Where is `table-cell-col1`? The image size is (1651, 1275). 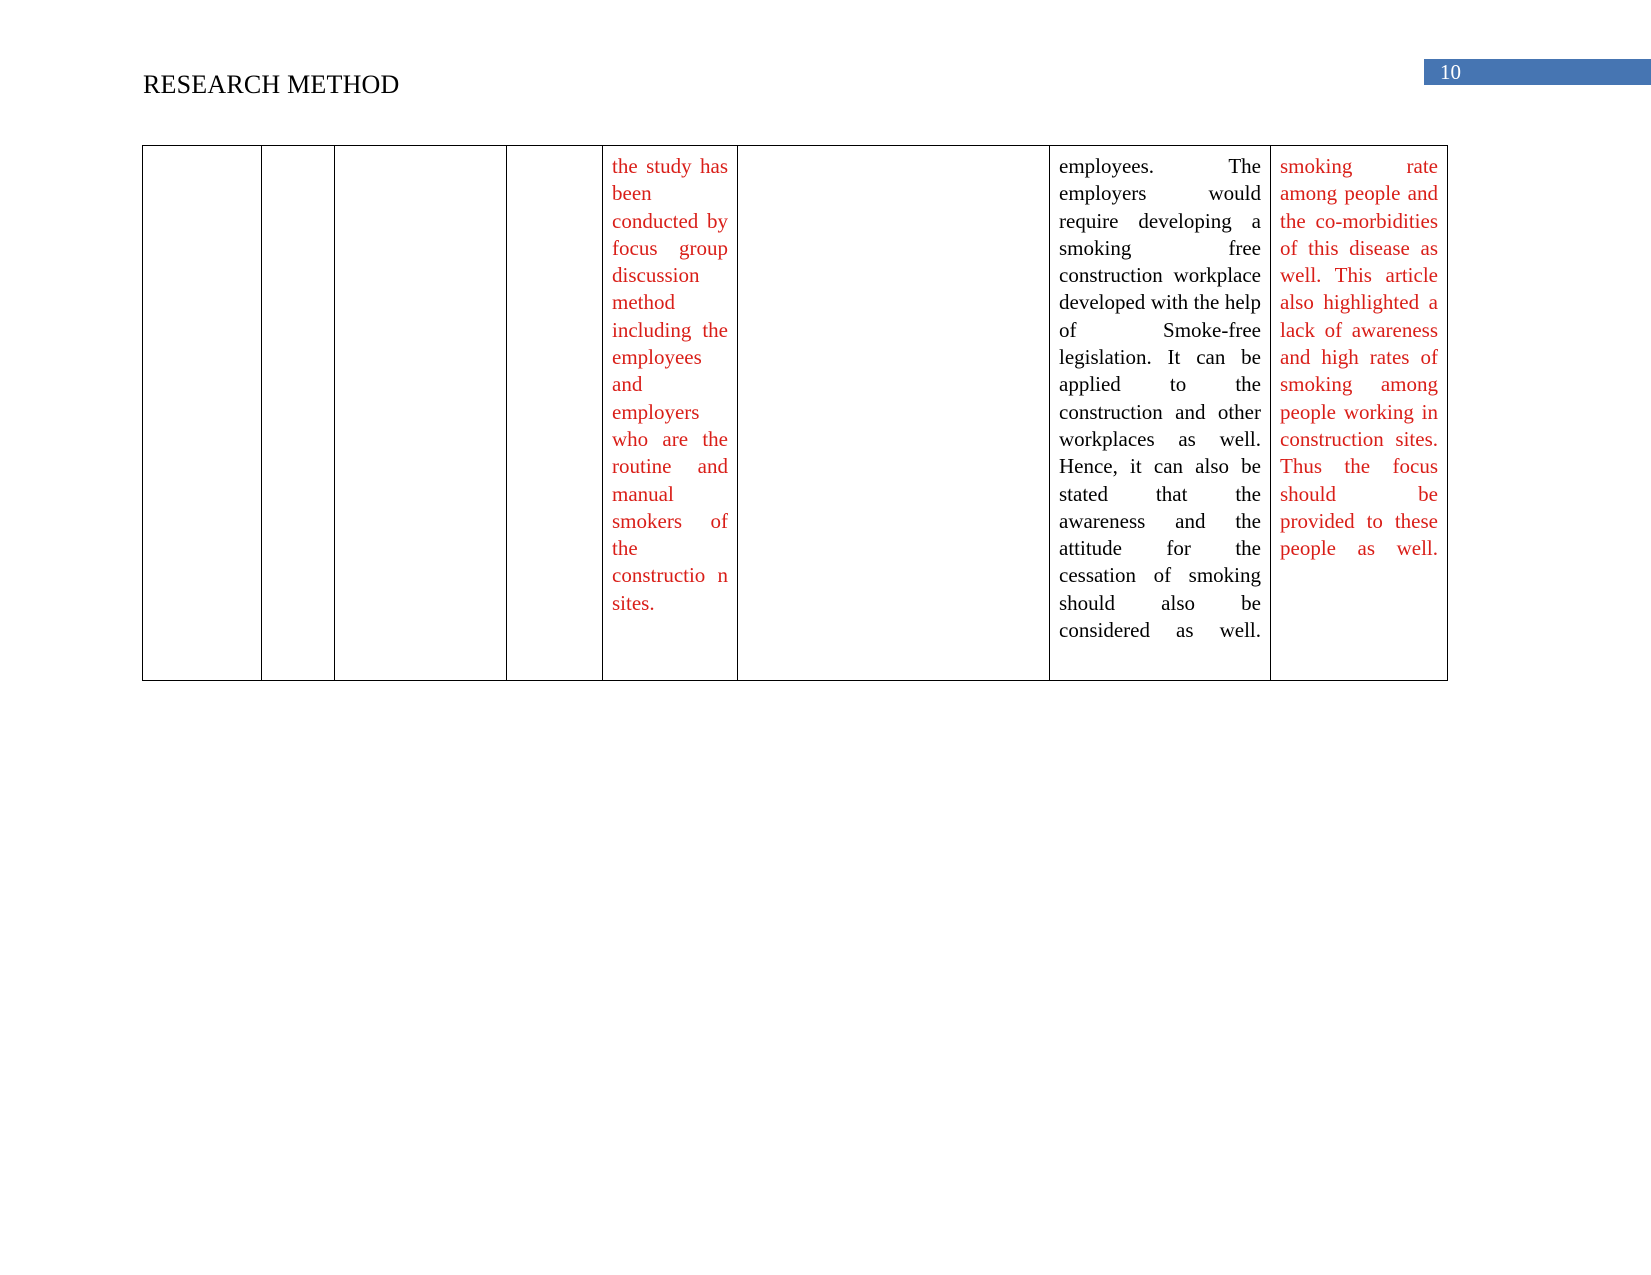 table-cell-col1 is located at coordinates (202, 413).